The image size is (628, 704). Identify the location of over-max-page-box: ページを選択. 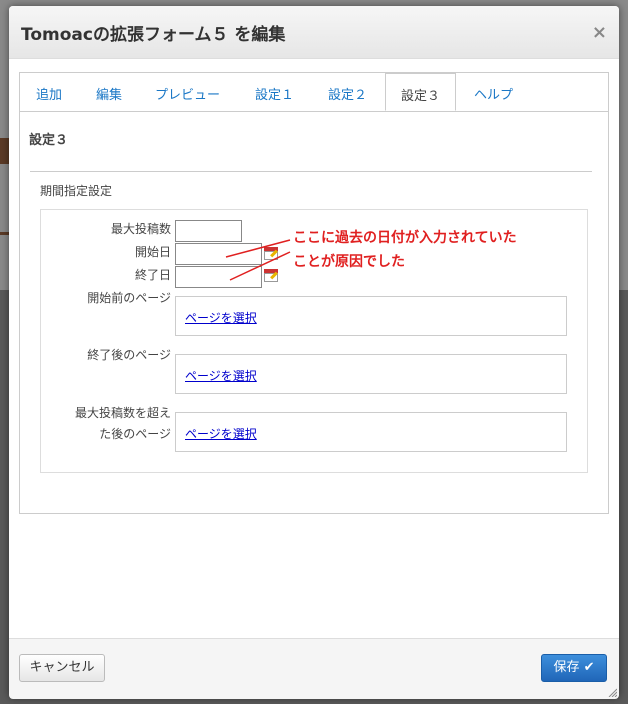
(371, 432).